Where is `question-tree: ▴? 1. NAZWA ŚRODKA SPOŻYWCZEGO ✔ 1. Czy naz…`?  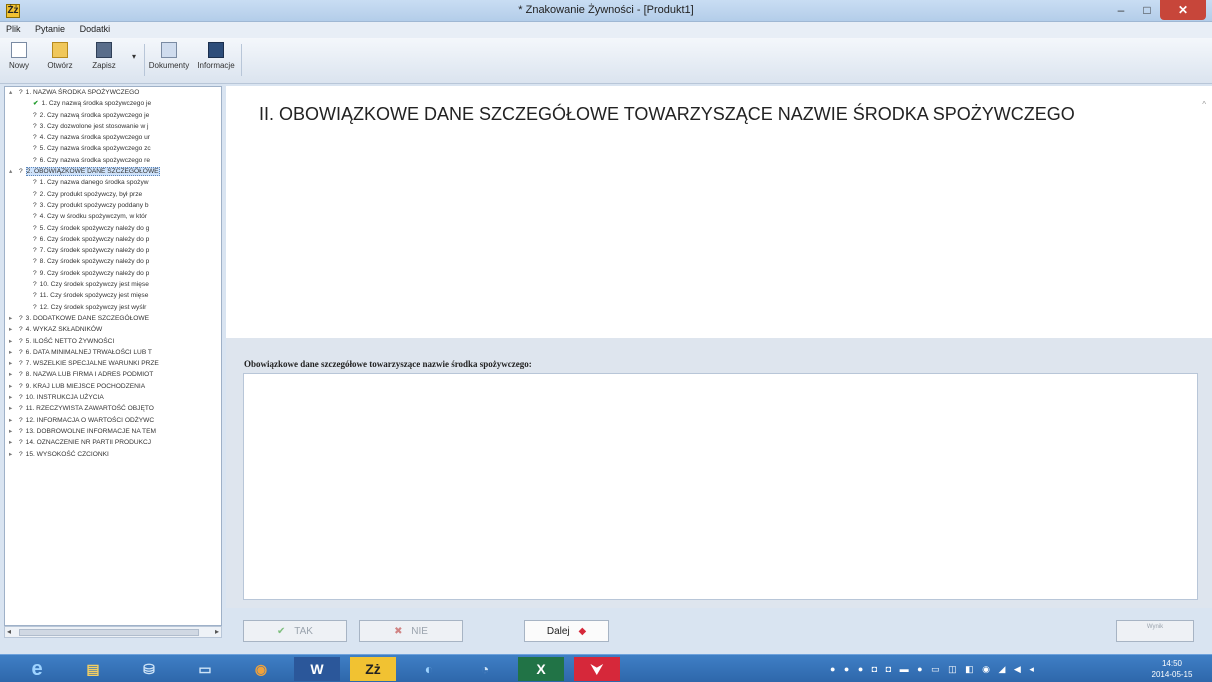
question-tree: ▴? 1. NAZWA ŚRODKA SPOŻYWCZEGO ✔ 1. Czy naz… is located at coordinates (113, 356).